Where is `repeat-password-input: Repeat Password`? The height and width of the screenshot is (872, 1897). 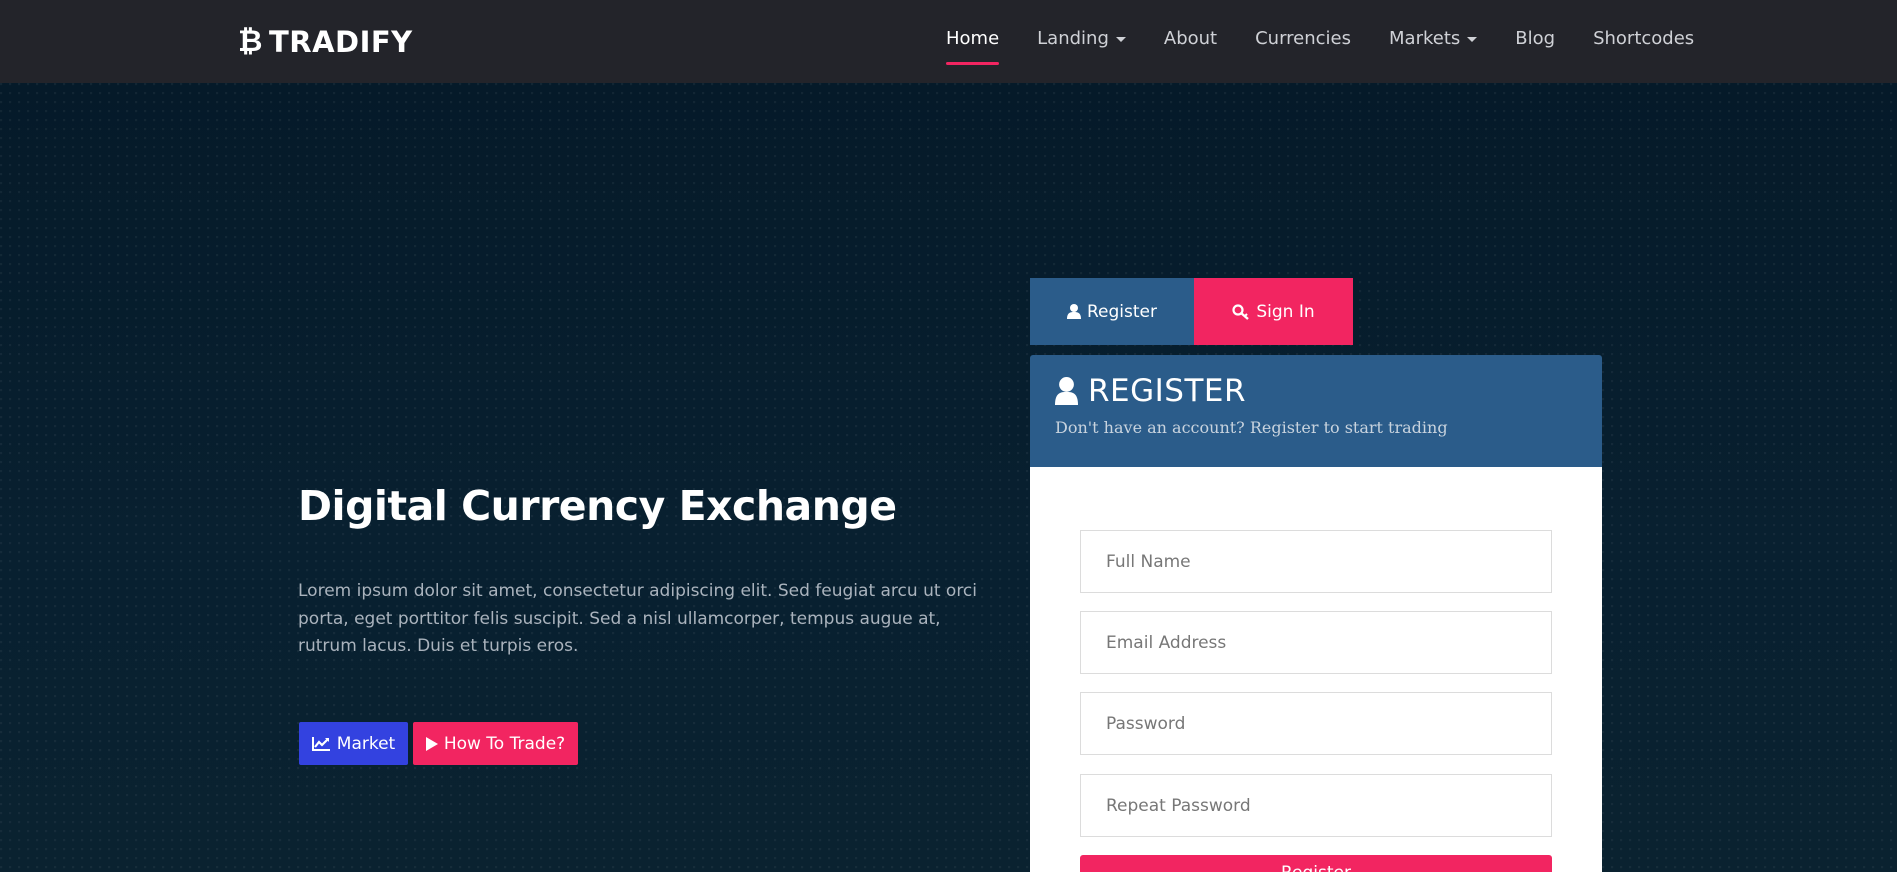
repeat-password-input: Repeat Password is located at coordinates (1316, 805).